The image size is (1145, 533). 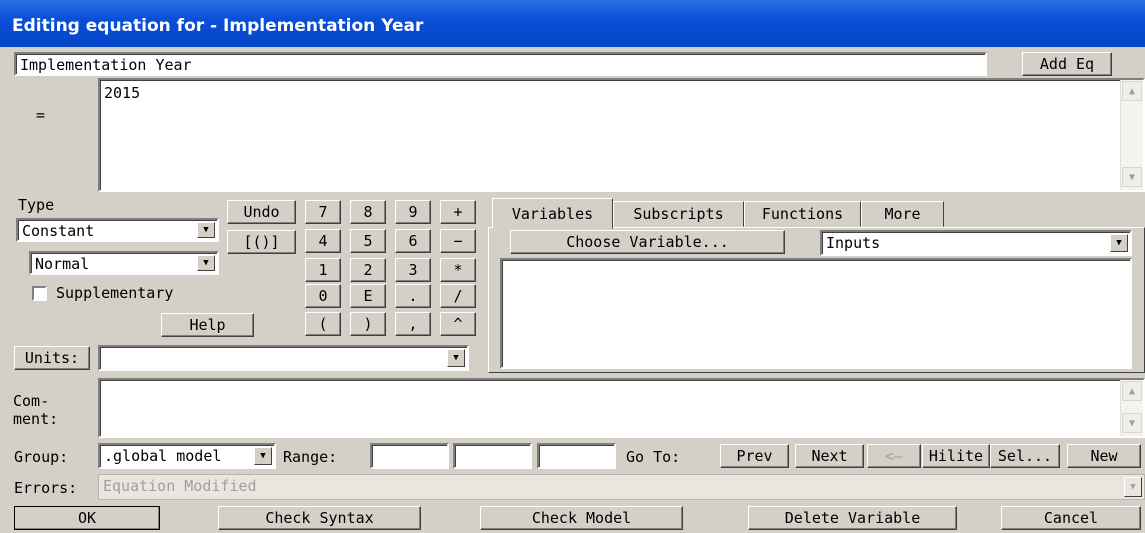 What do you see at coordinates (368, 324) in the screenshot?
I see `key-rparen-button: )` at bounding box center [368, 324].